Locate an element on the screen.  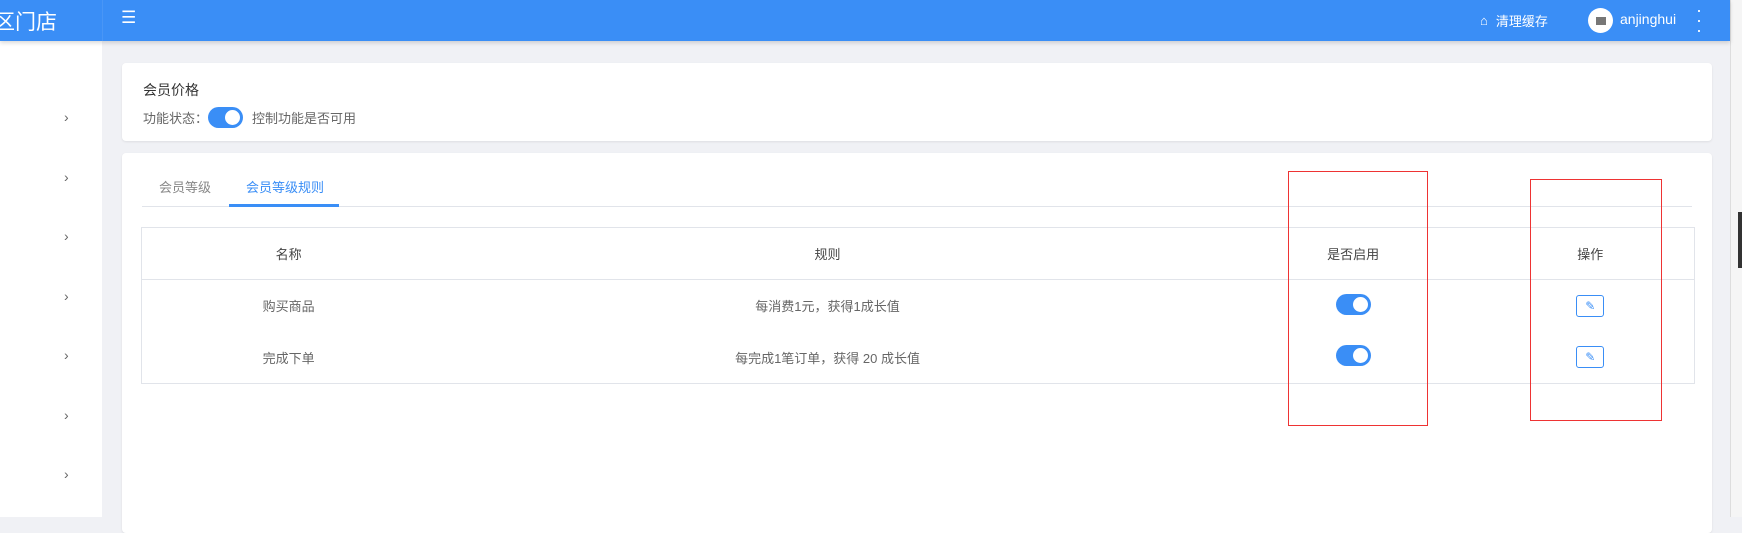
clear-cache-label: 清理缓存 is located at coordinates (1521, 21).